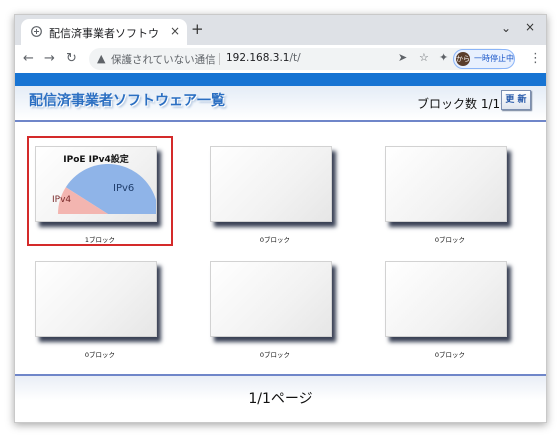  I want to click on divider, so click(280, 121).